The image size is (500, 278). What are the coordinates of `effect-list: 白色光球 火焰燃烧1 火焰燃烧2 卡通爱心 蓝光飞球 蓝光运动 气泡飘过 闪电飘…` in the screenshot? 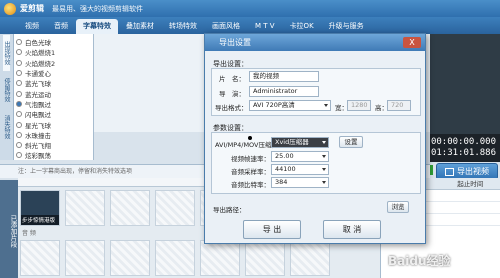 It's located at (54, 97).